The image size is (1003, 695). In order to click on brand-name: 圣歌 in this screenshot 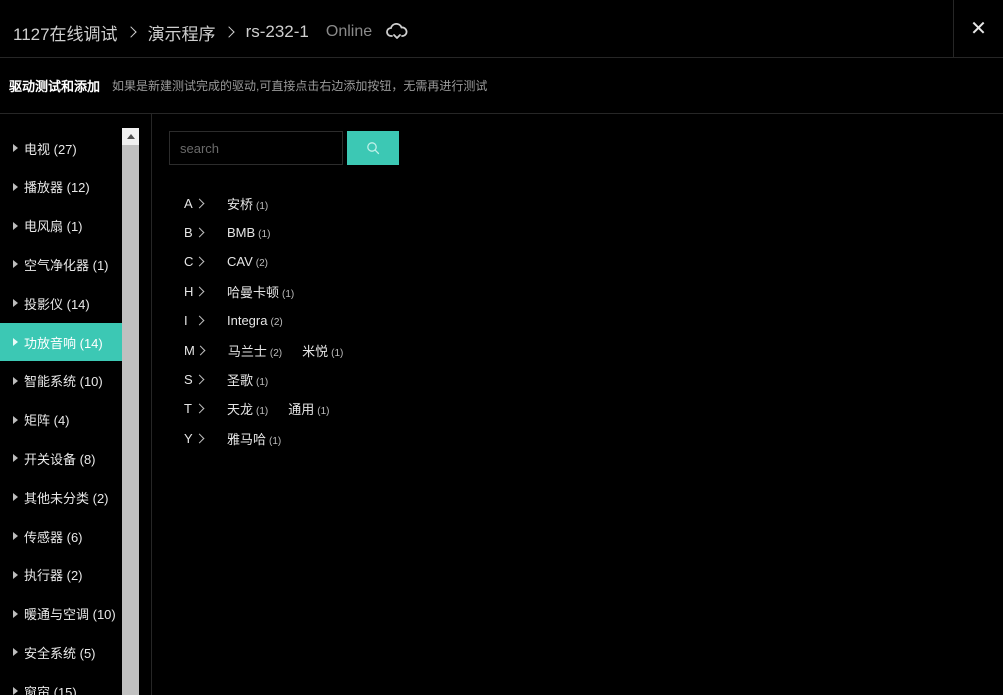, I will do `click(240, 380)`.